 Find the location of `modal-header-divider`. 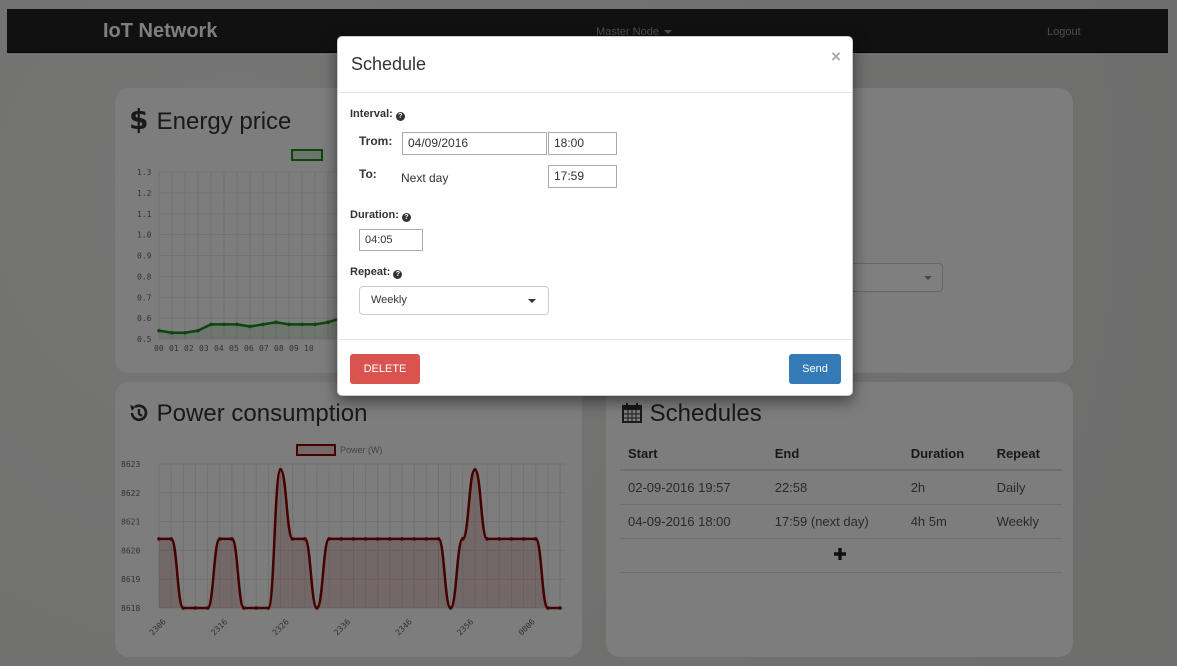

modal-header-divider is located at coordinates (595, 92).